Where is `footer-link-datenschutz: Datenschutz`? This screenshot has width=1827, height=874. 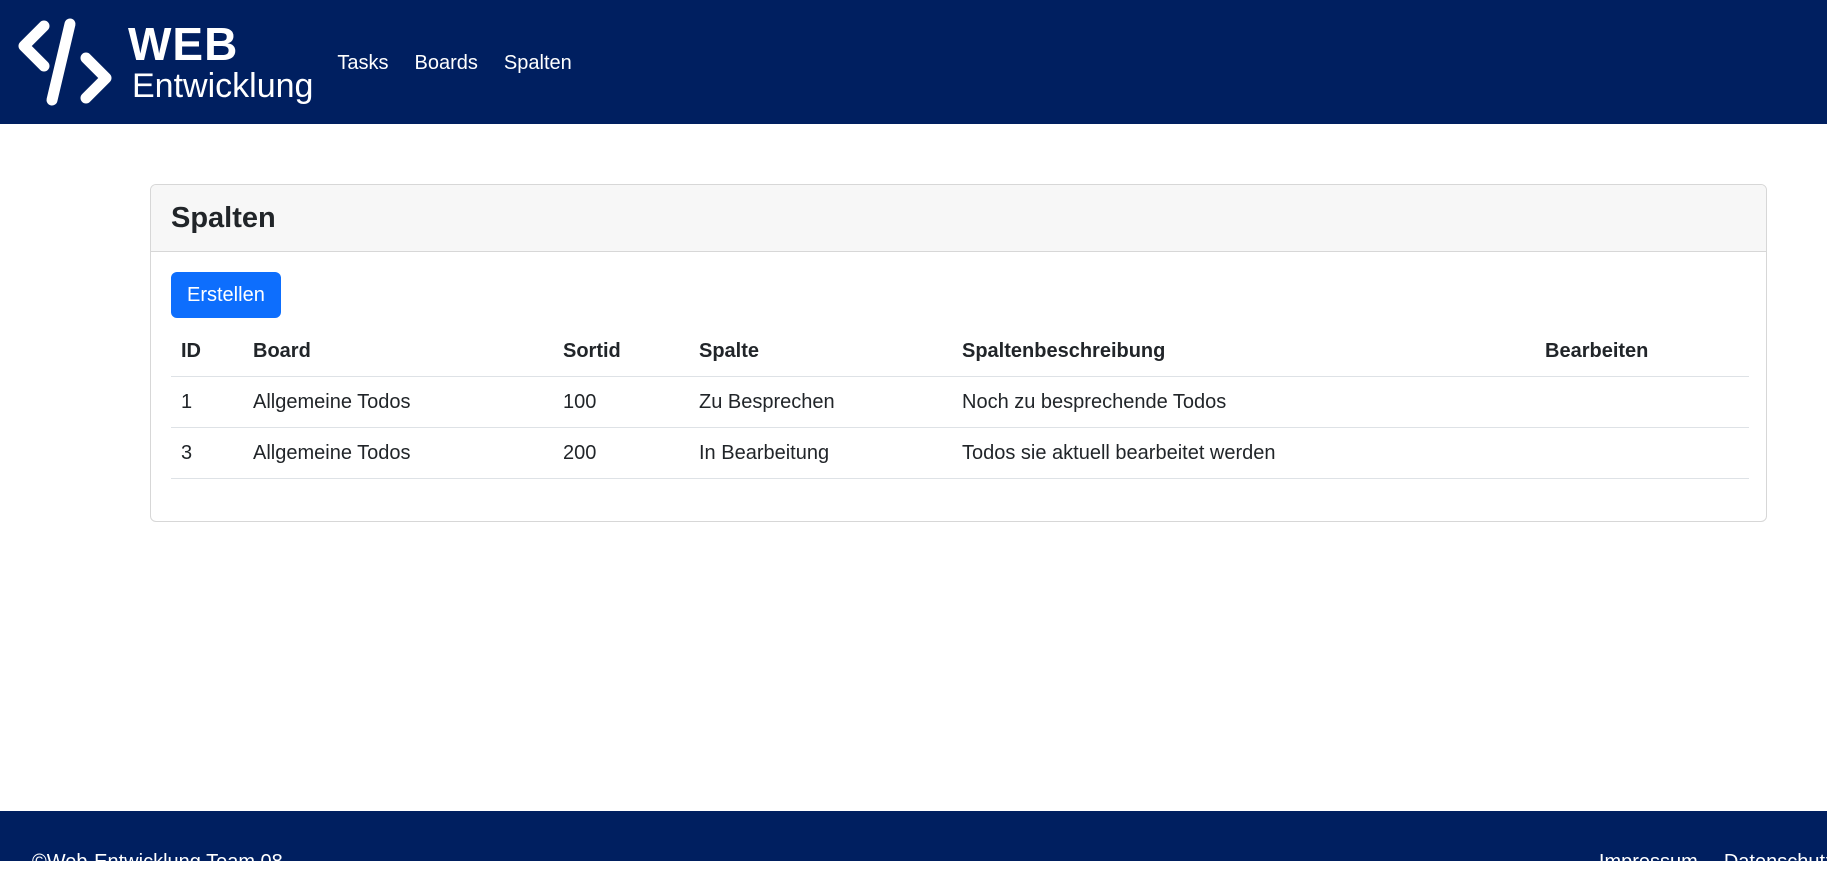 footer-link-datenschutz: Datenschutz is located at coordinates (1775, 862).